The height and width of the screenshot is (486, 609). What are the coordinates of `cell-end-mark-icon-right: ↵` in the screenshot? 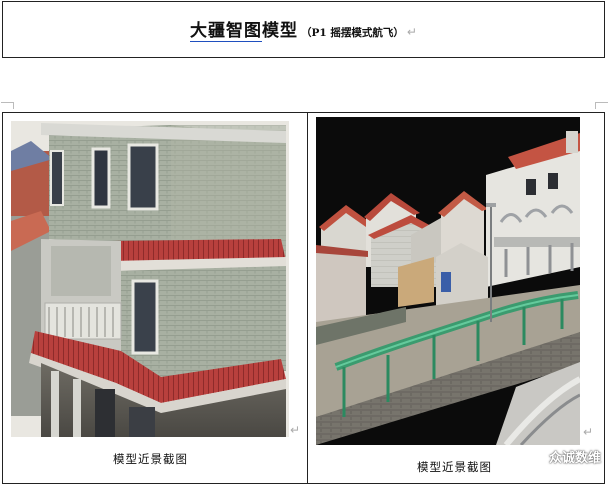 It's located at (588, 432).